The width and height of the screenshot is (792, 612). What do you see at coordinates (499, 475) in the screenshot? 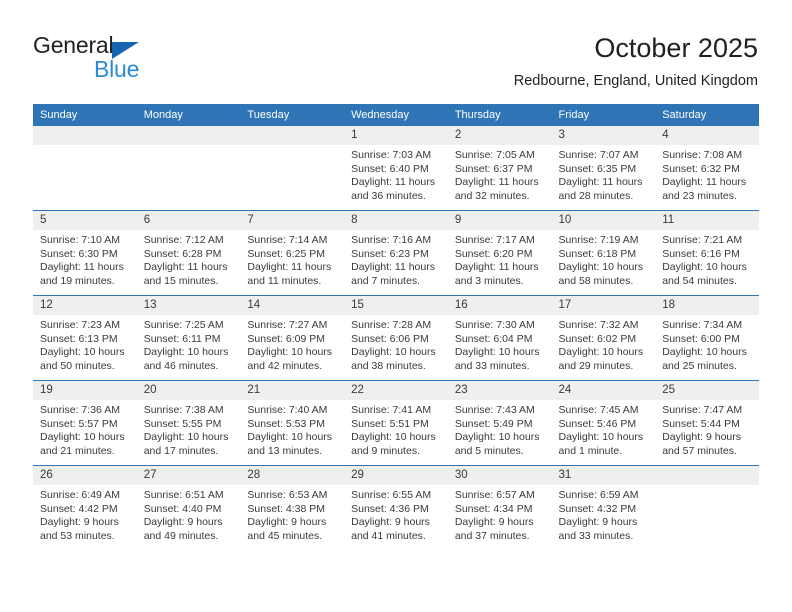
I see `day-number: 30` at bounding box center [499, 475].